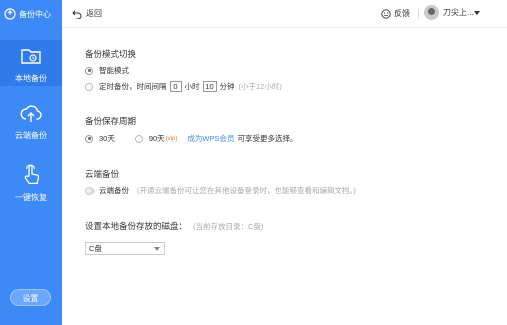  I want to click on back-arrow-icon, so click(77, 14).